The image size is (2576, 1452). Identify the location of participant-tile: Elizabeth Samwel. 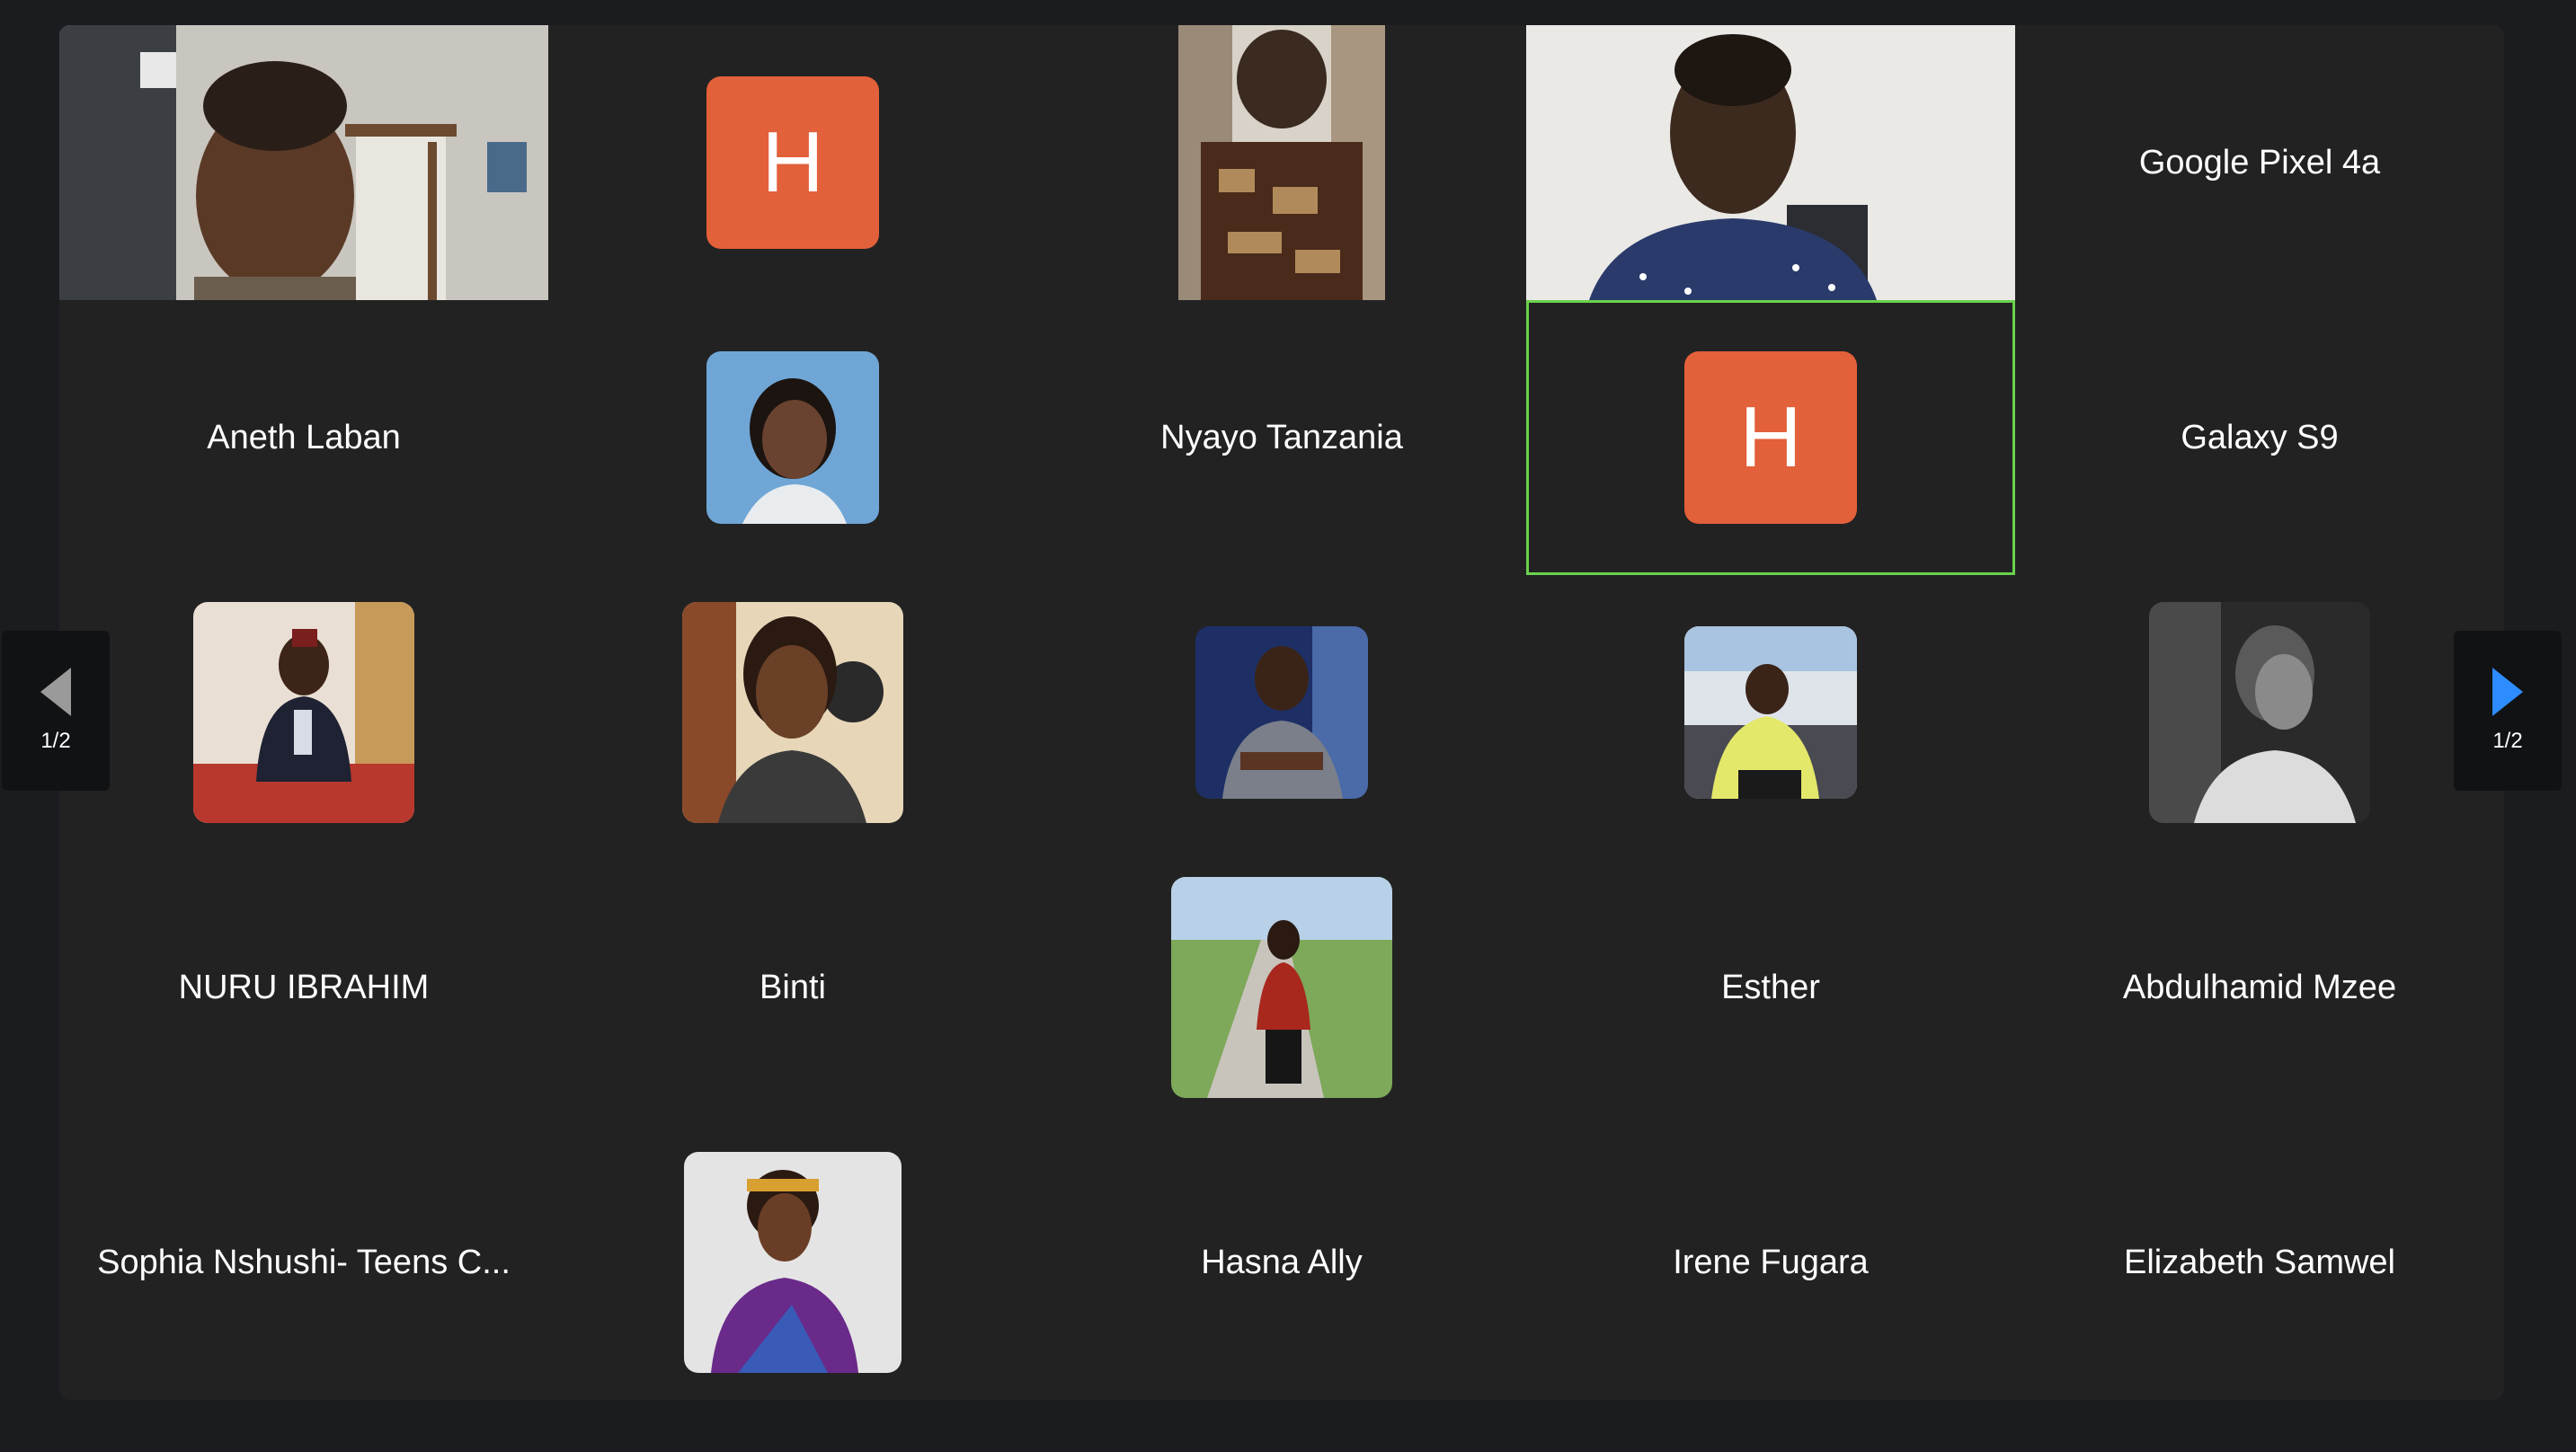
(2259, 1262).